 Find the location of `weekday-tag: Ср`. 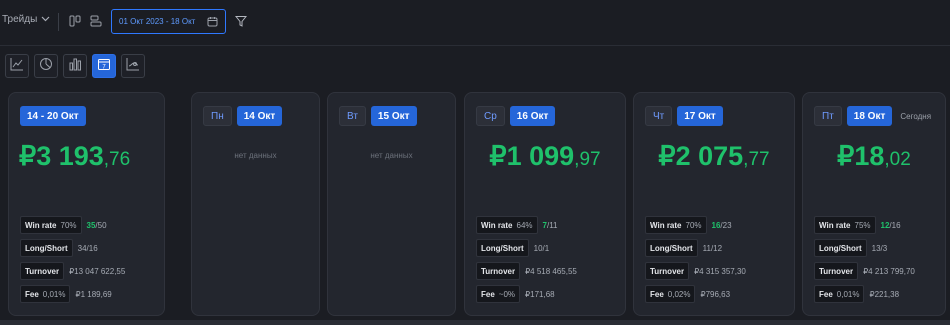

weekday-tag: Ср is located at coordinates (490, 116).